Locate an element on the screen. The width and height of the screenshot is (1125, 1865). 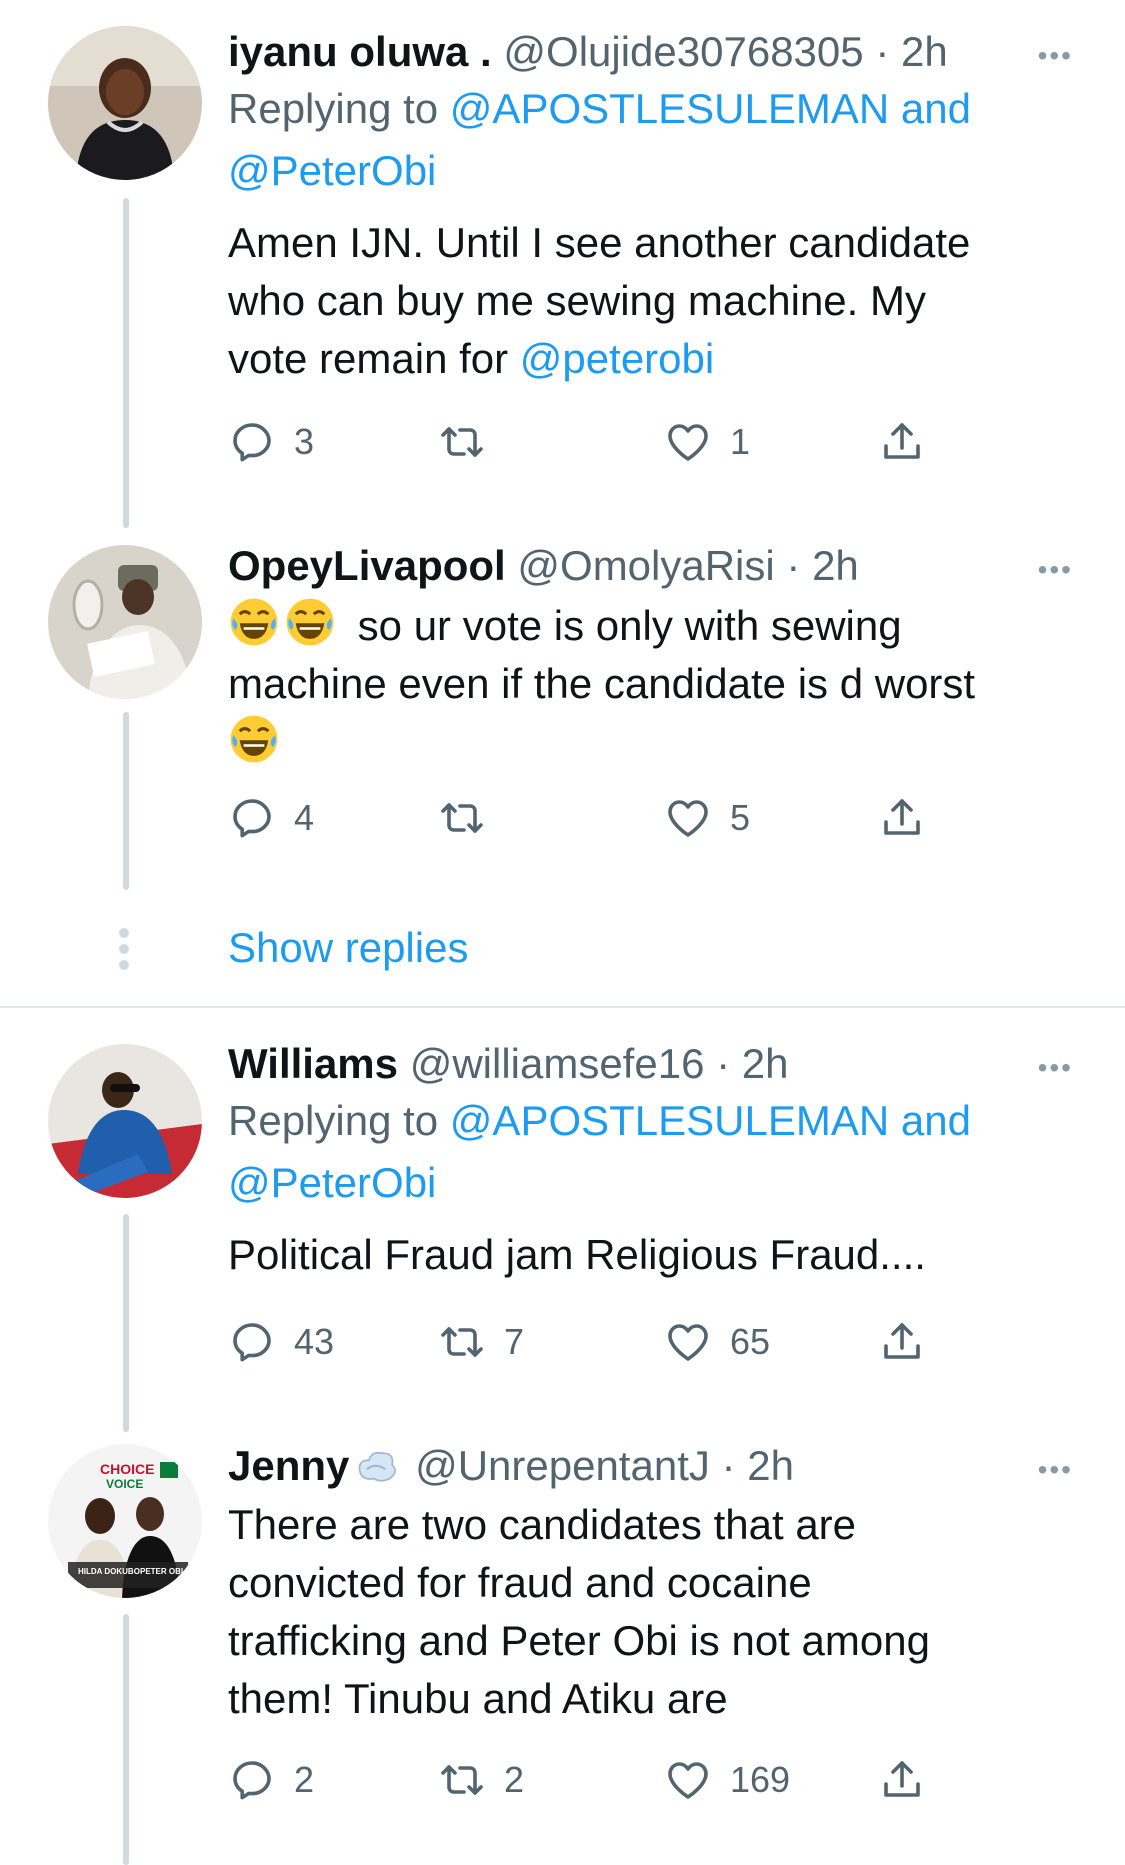
retweet-button: 2 is located at coordinates (481, 1780).